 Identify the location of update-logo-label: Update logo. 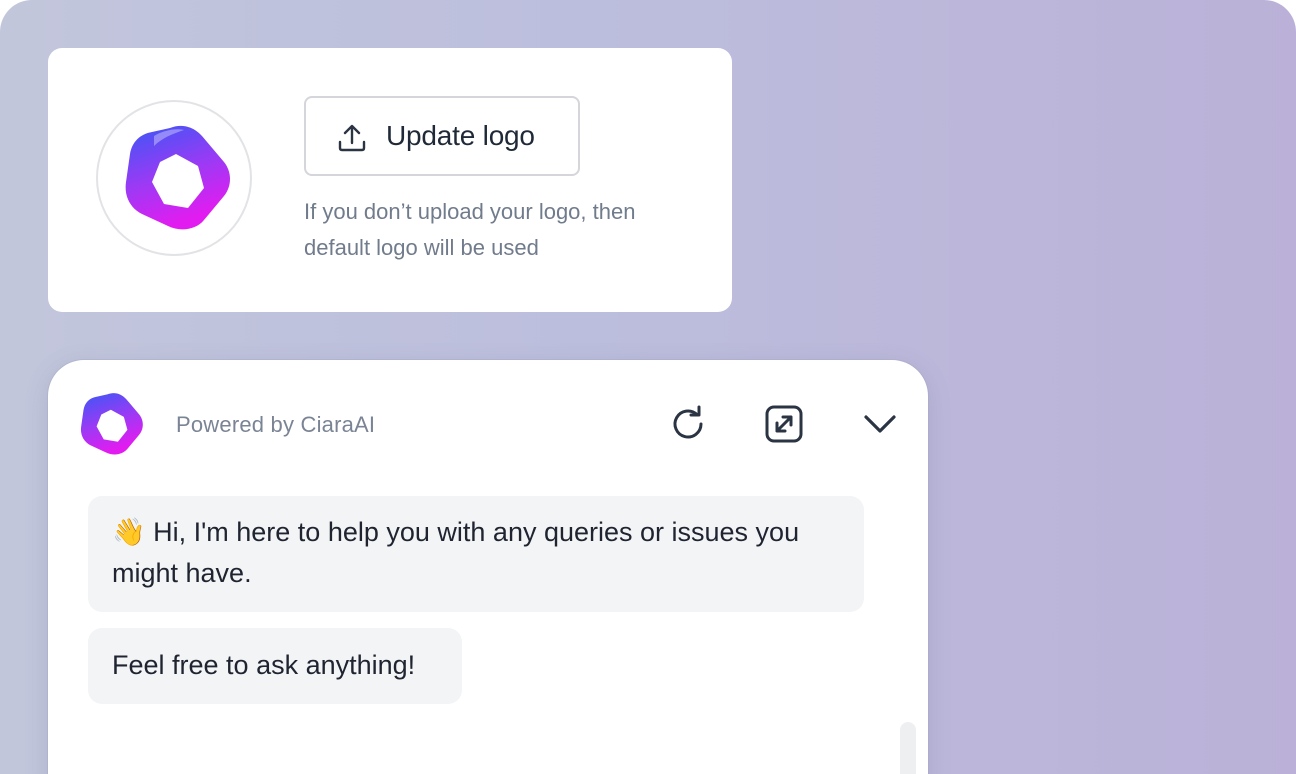
(460, 135).